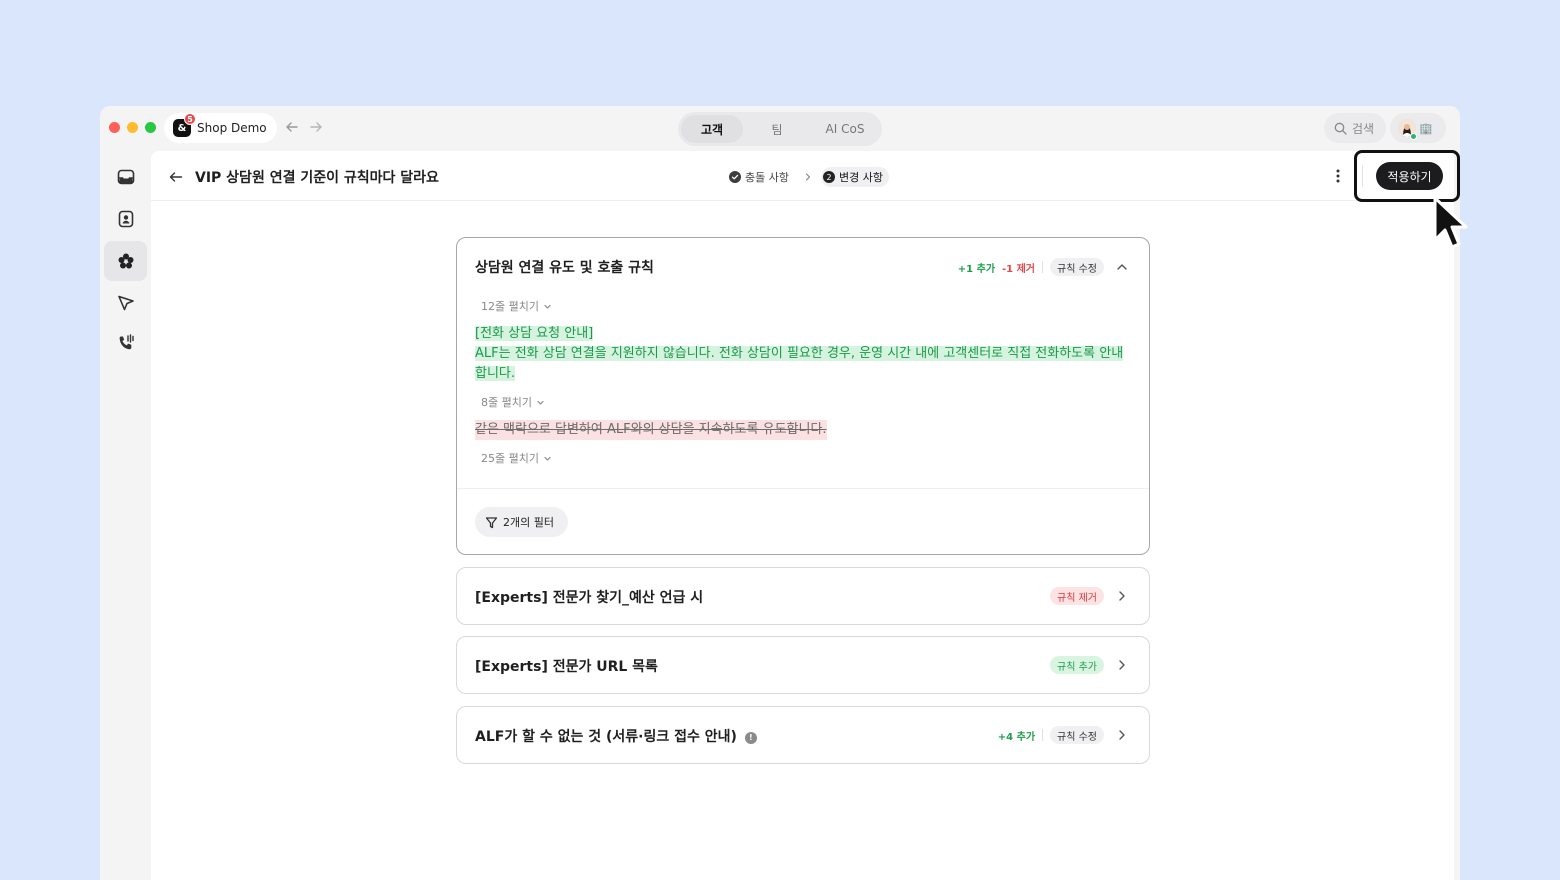 This screenshot has width=1560, height=880. I want to click on nav-back-button, so click(292, 127).